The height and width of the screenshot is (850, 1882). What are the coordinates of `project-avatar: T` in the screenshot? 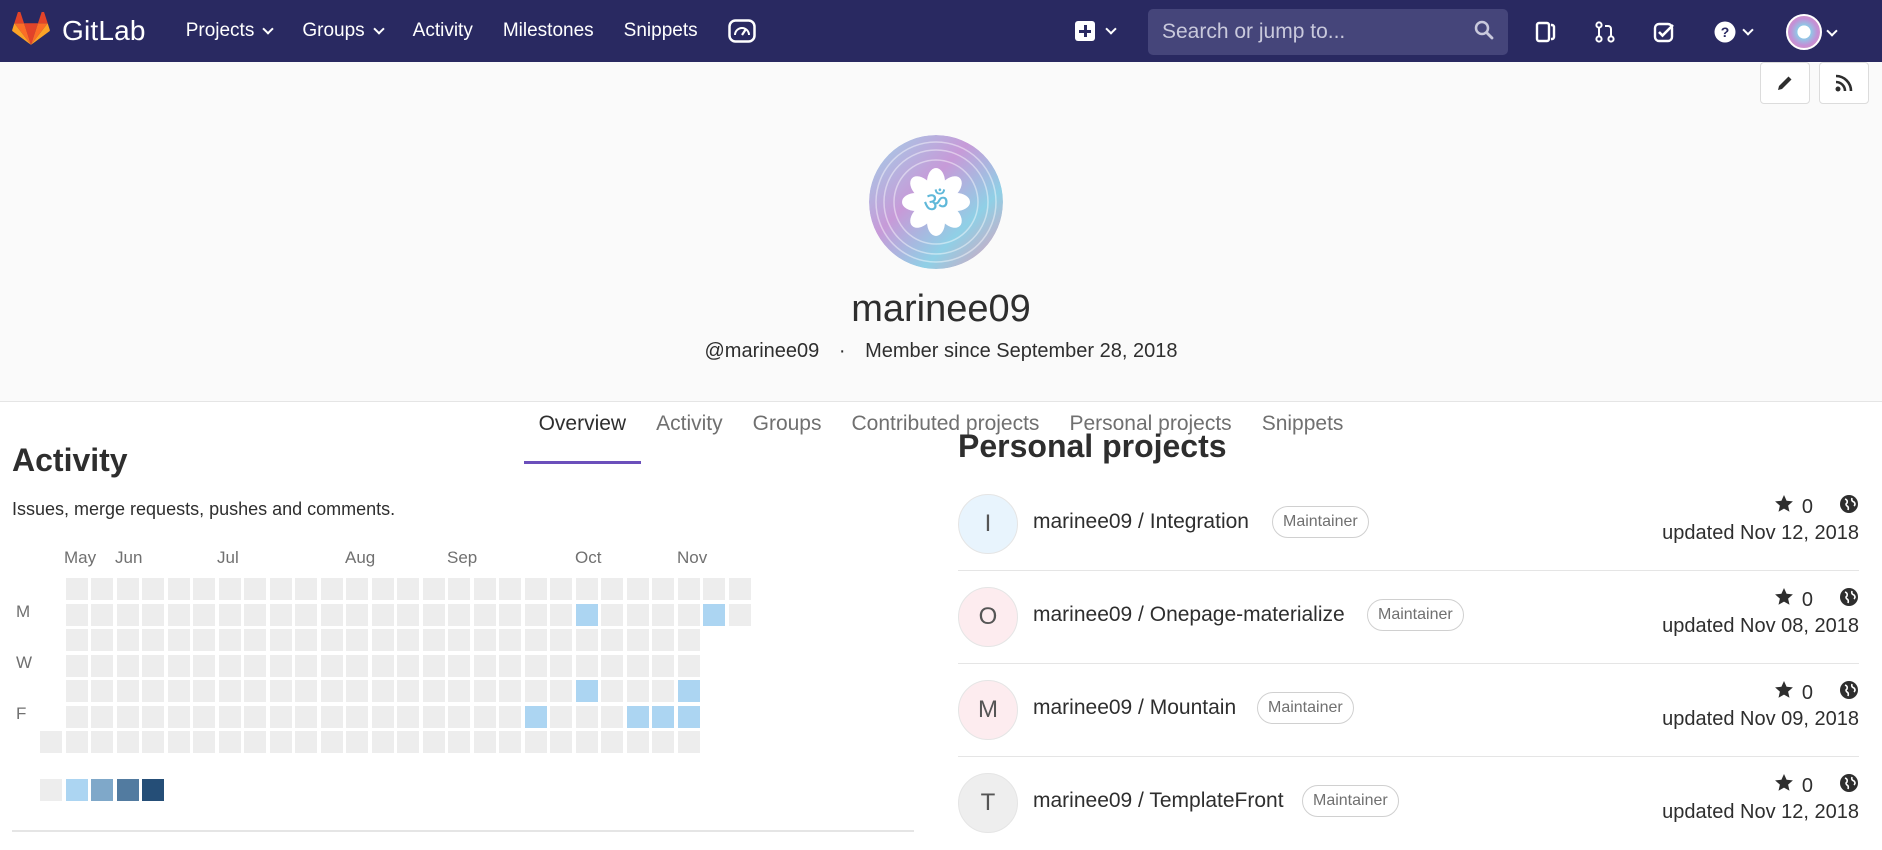 It's located at (988, 803).